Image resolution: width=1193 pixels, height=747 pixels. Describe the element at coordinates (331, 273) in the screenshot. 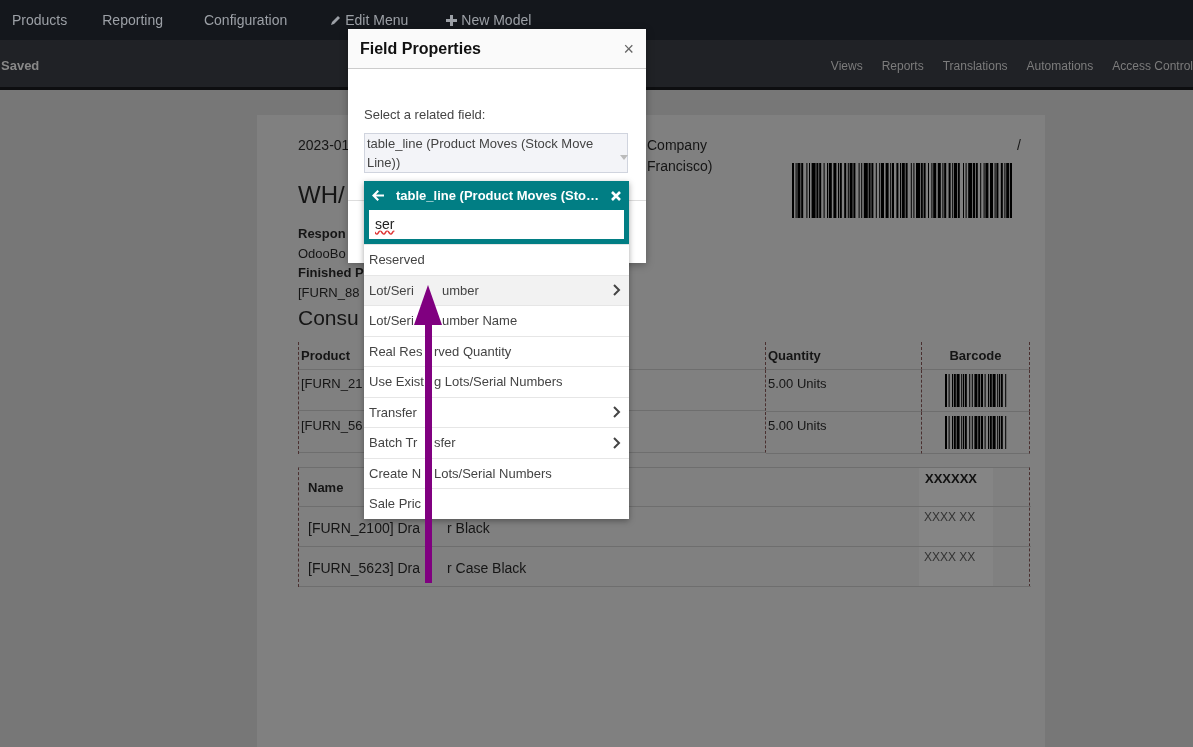

I see `field-label: Finished P` at that location.